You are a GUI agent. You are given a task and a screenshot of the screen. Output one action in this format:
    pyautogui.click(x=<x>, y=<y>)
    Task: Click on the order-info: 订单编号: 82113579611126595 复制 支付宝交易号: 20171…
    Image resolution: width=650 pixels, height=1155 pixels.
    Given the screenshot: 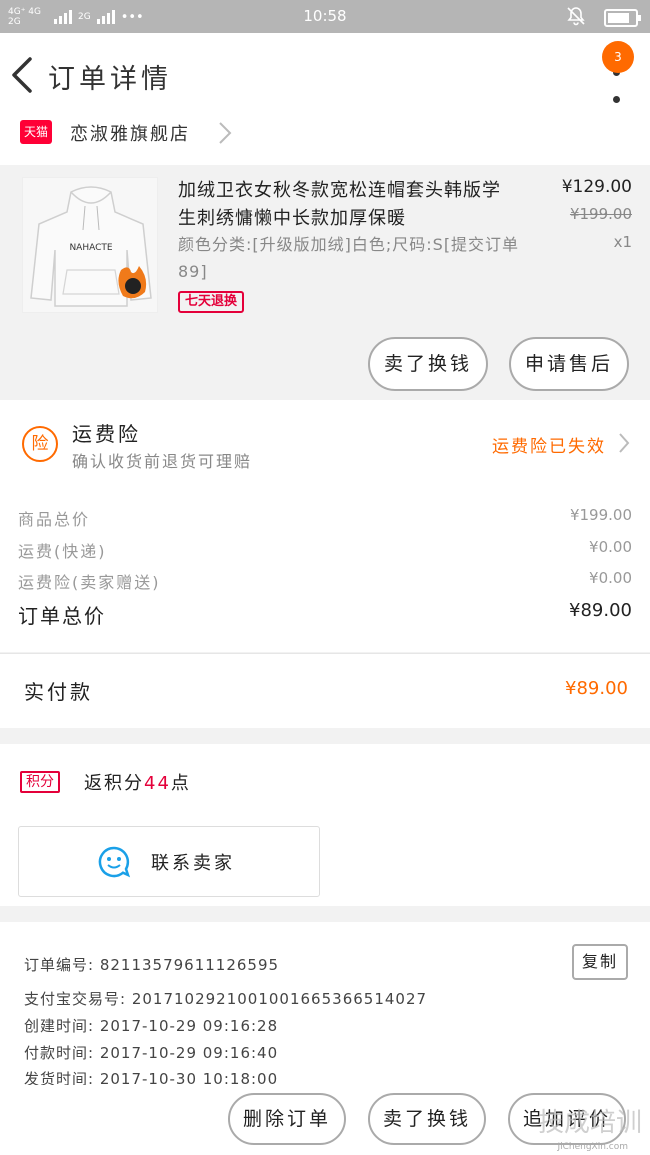 What is the action you would take?
    pyautogui.click(x=325, y=1007)
    